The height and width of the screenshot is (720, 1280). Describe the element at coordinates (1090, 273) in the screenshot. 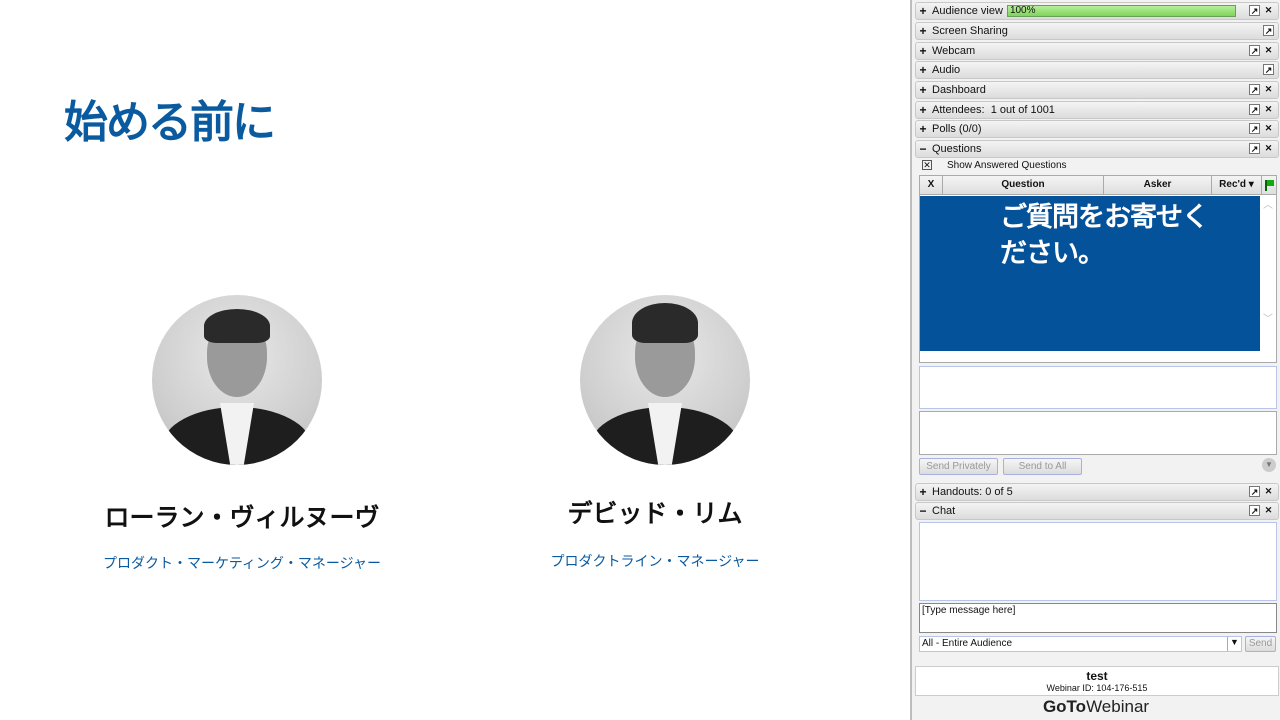

I see `questions-overlay: ご質問をお寄せください。` at that location.